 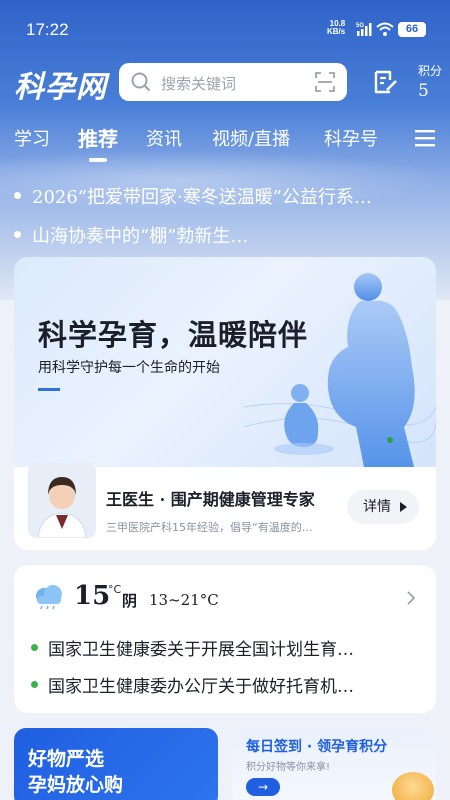 What do you see at coordinates (377, 507) in the screenshot?
I see `detail-label: 详情` at bounding box center [377, 507].